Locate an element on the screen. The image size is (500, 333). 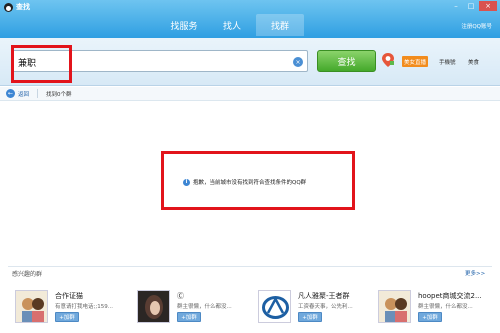
nav-bar: ← 返回 找到0个群 is located at coordinates (250, 94).